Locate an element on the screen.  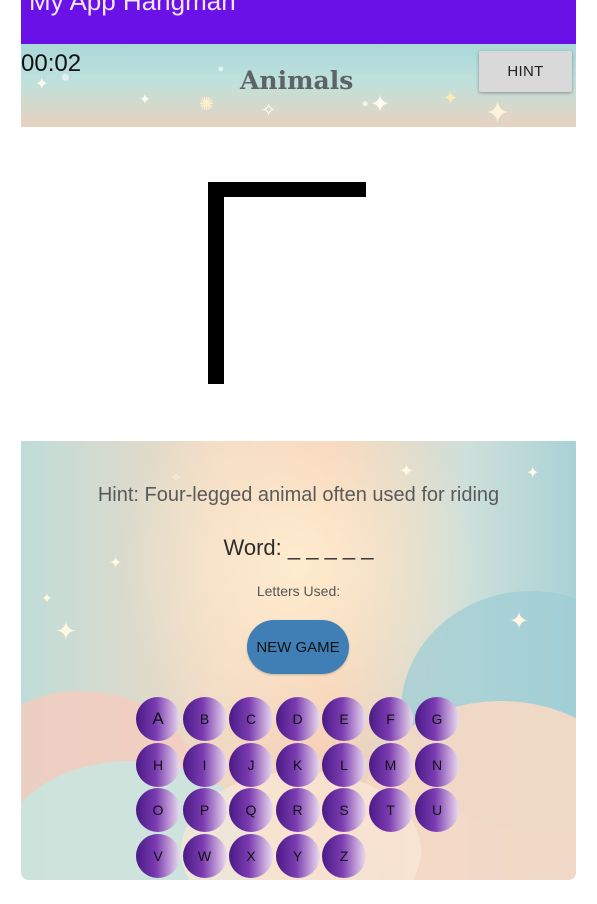
letter-key-n: N is located at coordinates (437, 764).